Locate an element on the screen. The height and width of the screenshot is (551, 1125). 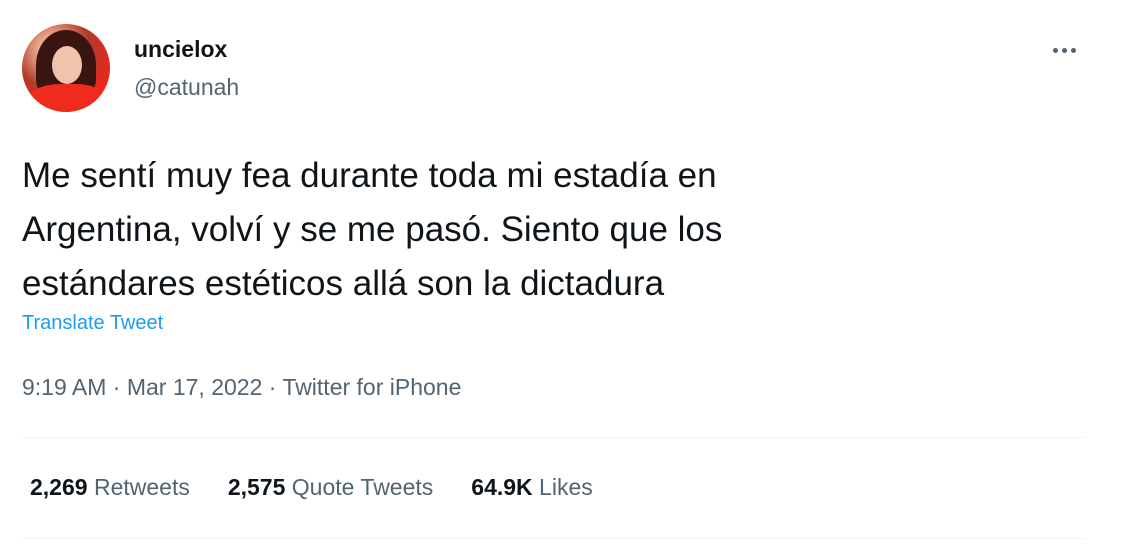
likes-count: 64.9K is located at coordinates (502, 487).